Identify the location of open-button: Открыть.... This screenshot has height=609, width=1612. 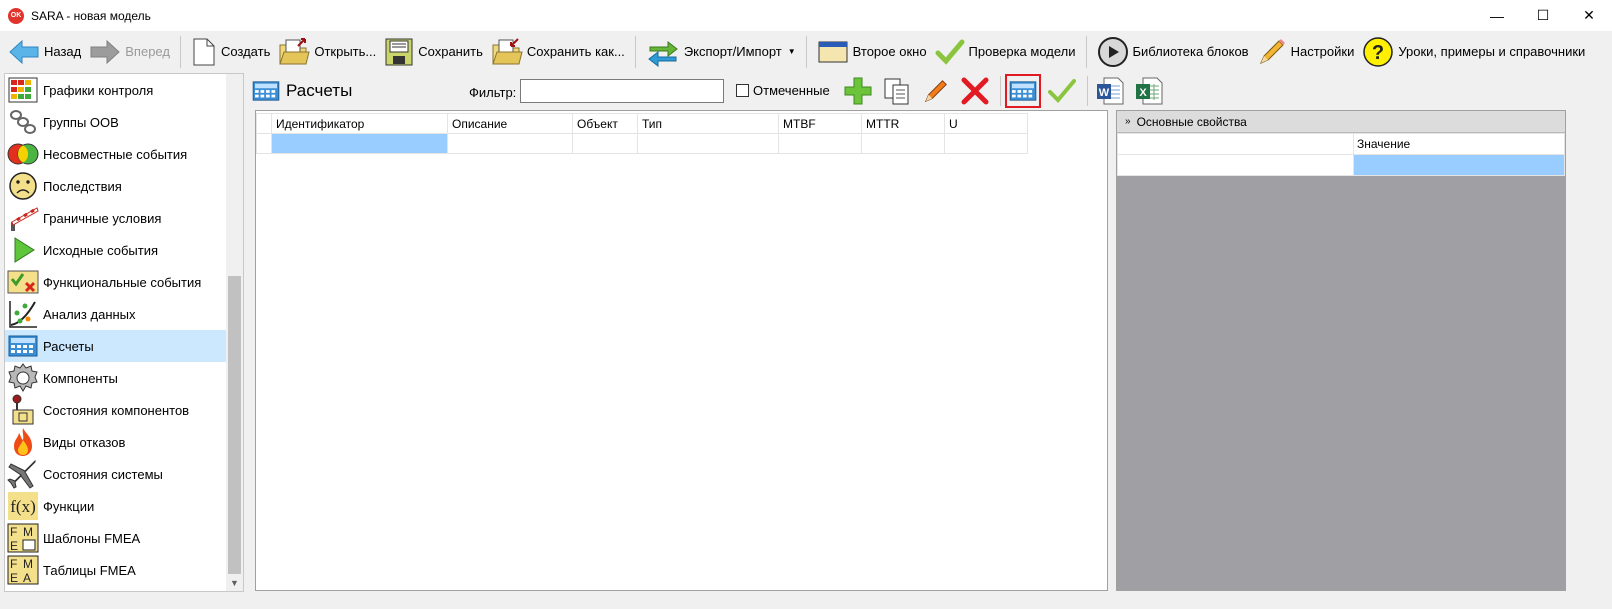
(327, 52).